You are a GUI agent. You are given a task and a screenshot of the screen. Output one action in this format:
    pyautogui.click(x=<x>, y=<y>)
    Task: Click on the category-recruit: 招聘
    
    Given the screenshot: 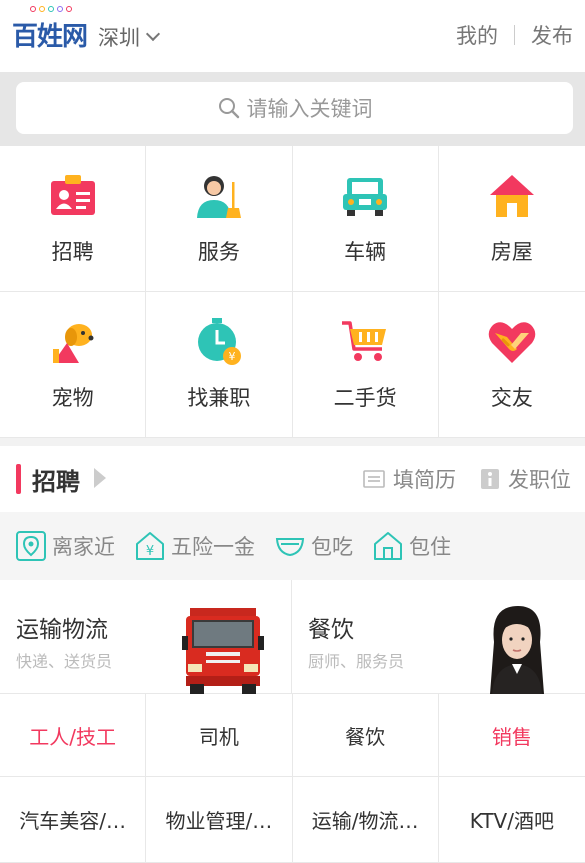 What is the action you would take?
    pyautogui.click(x=73, y=219)
    